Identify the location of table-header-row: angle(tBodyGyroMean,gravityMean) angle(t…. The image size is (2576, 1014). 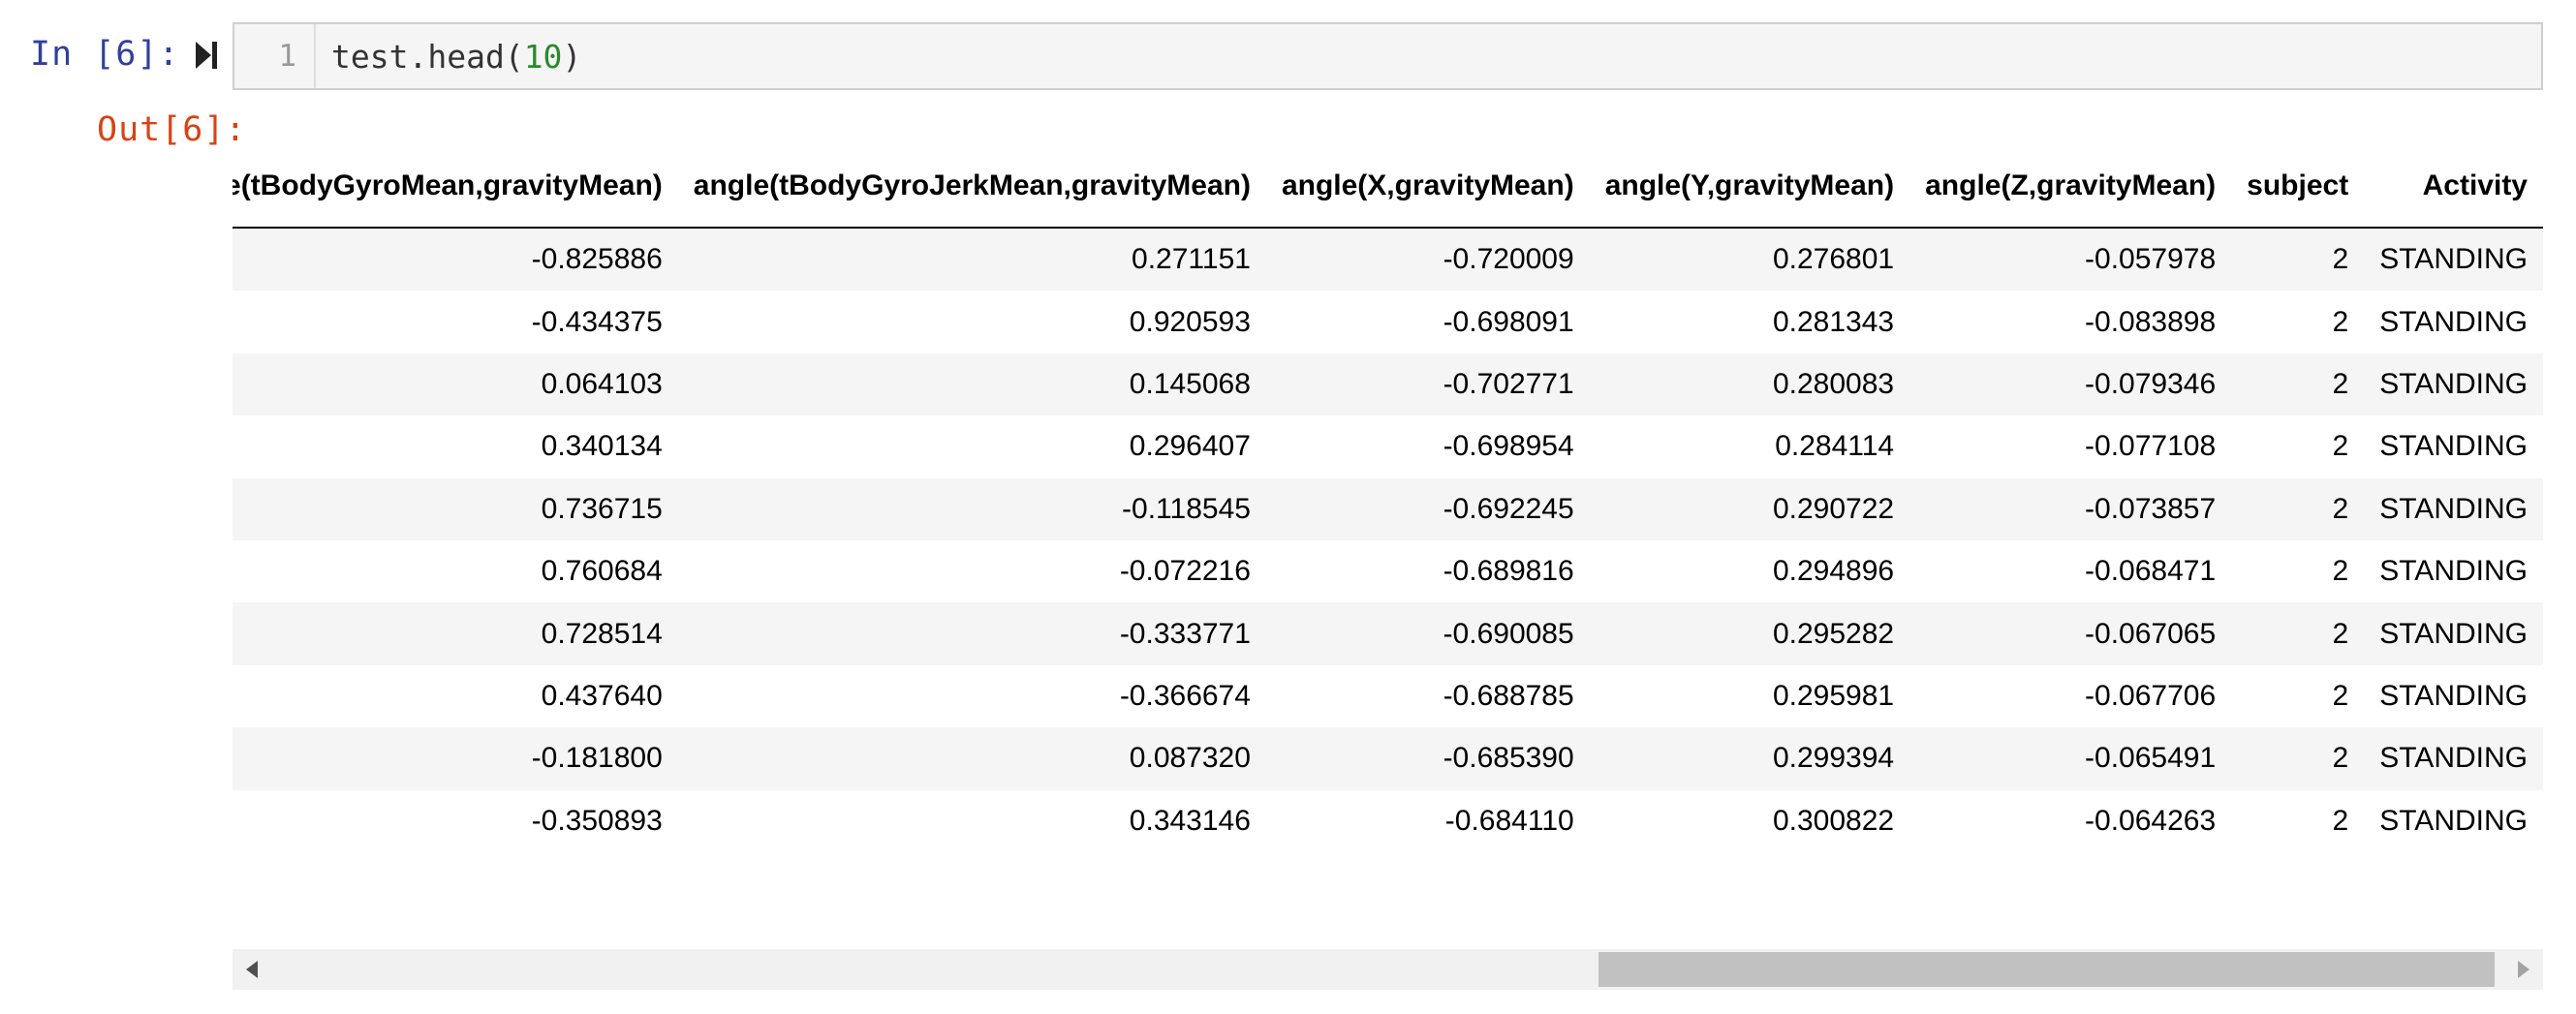
(1388, 187).